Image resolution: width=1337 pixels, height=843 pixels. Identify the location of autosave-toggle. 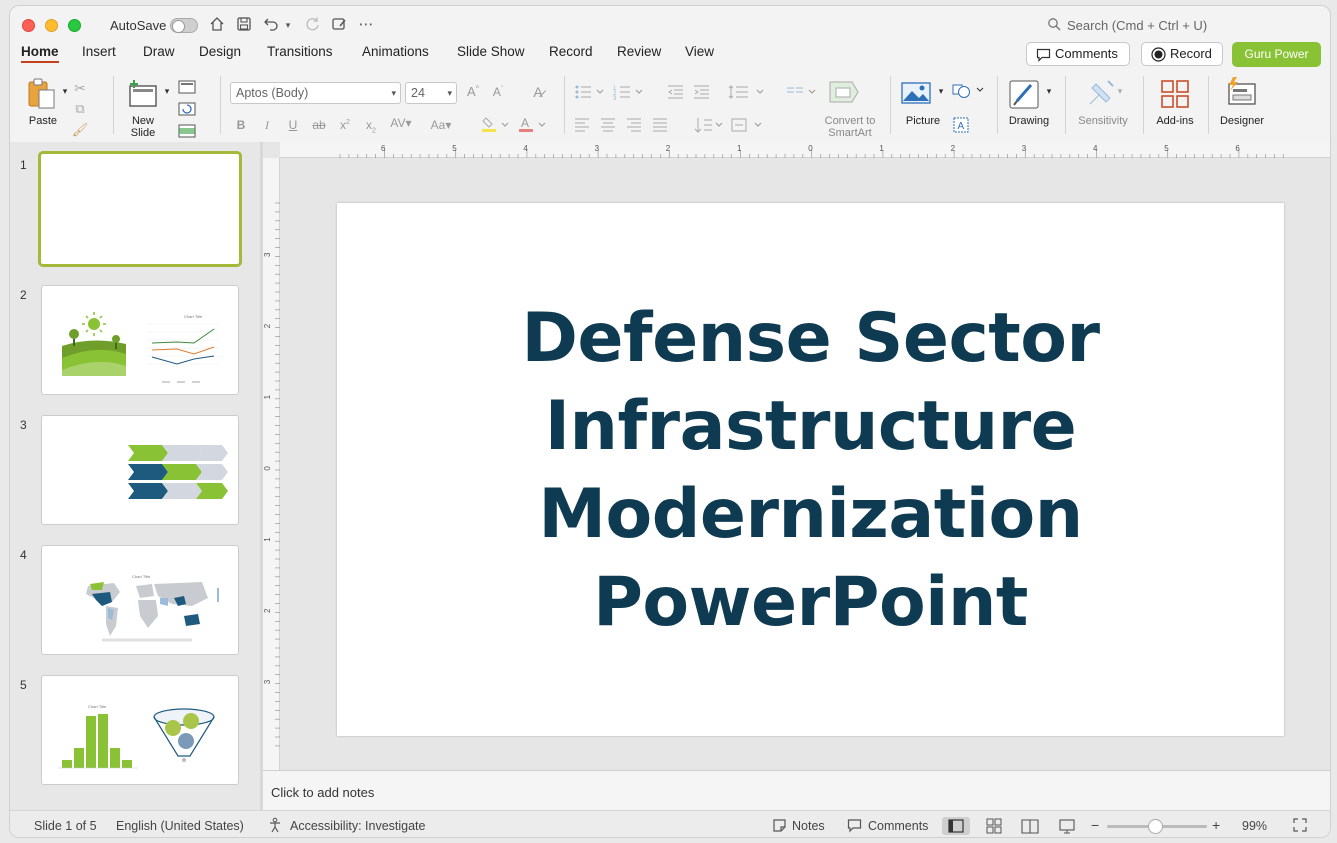
(184, 25).